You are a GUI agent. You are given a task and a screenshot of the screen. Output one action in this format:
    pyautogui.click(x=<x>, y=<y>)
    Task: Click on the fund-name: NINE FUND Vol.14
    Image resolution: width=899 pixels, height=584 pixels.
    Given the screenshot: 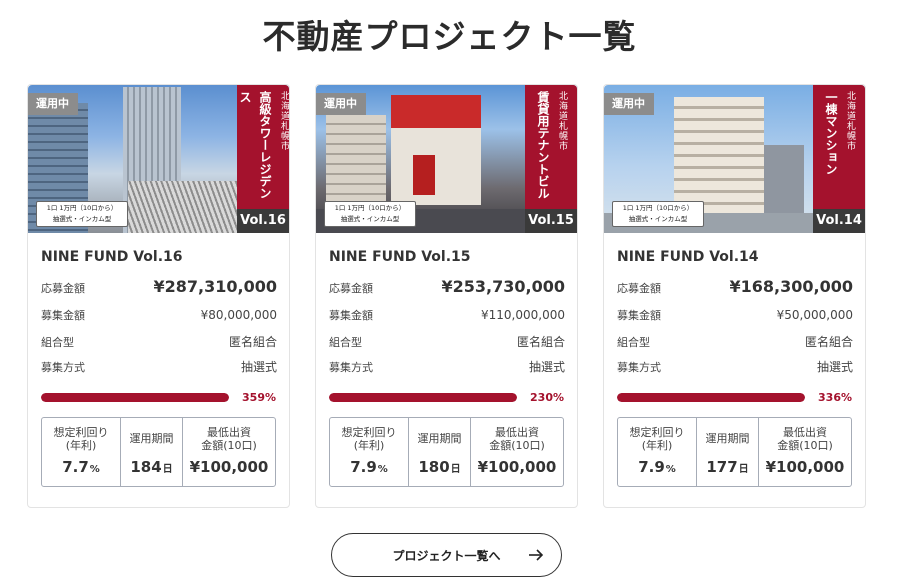 What is the action you would take?
    pyautogui.click(x=688, y=257)
    